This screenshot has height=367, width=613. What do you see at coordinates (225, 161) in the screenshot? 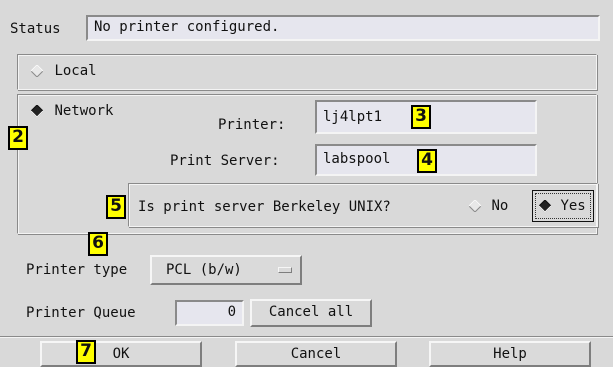
I see `print-server-label: Print Server:` at bounding box center [225, 161].